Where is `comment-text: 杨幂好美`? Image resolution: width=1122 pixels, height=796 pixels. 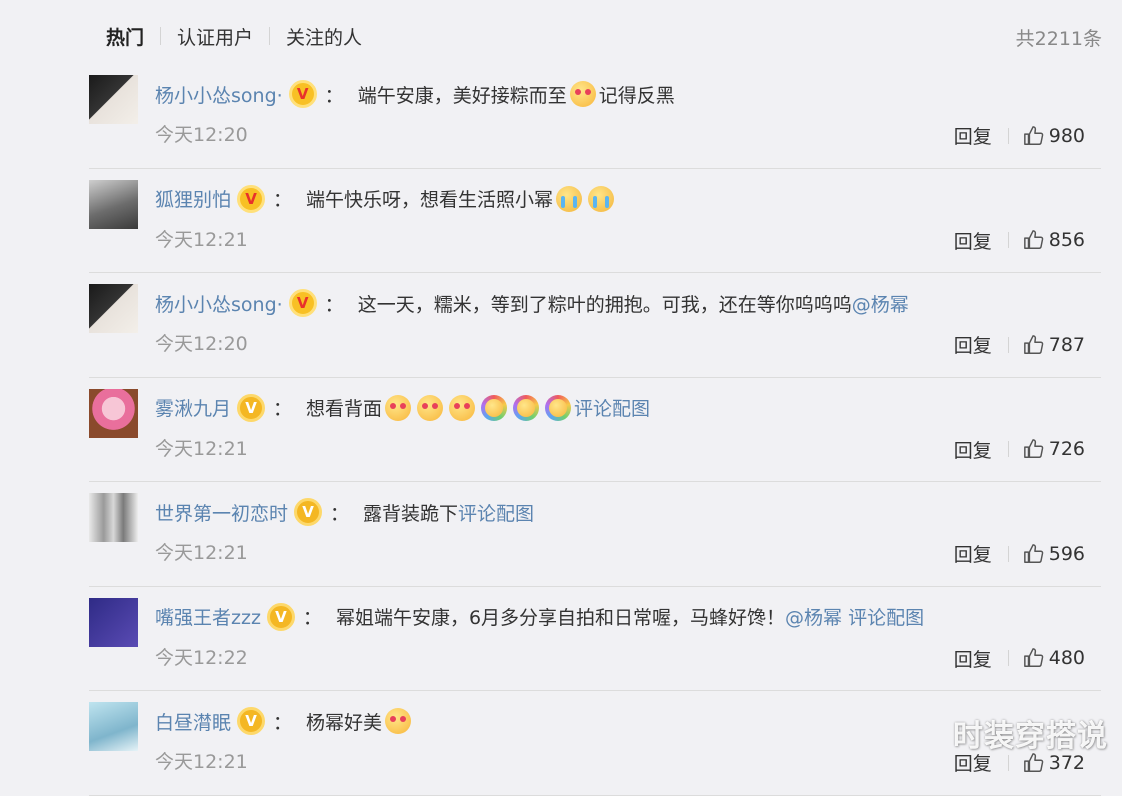
comment-text: 杨幂好美 is located at coordinates (344, 722).